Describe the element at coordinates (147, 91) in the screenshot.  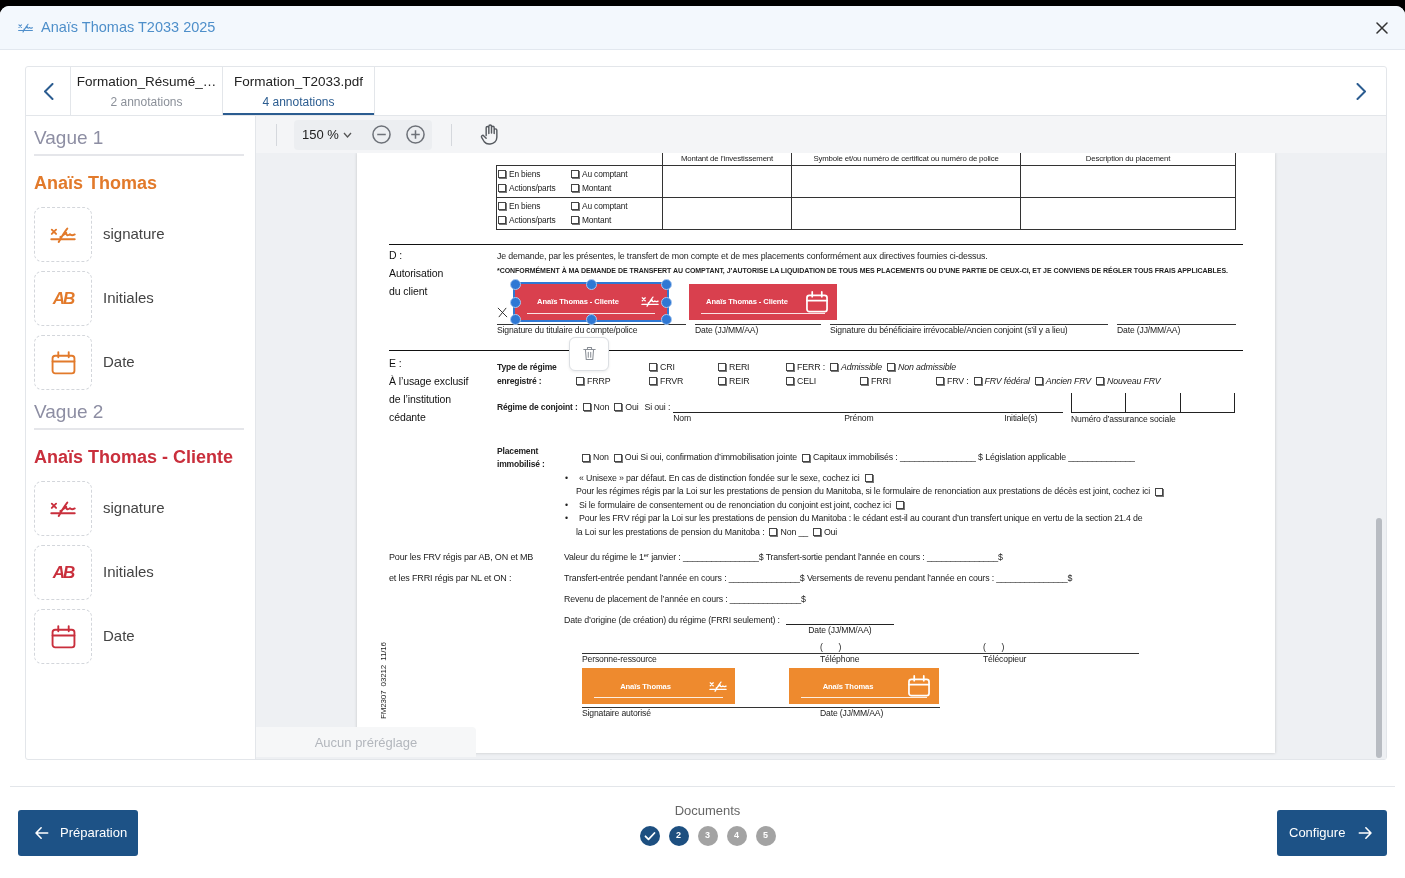
I see `document-tab: Formation_Résumé_… 2 annotations` at that location.